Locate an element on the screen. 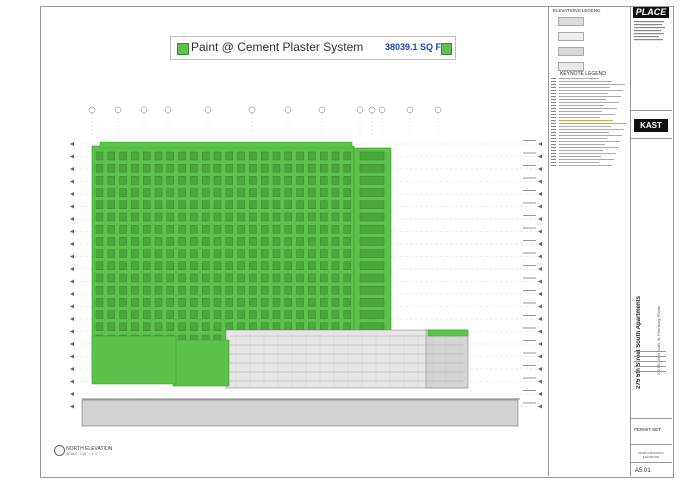 This screenshot has width=680, height=481. foundation is located at coordinates (300, 412).